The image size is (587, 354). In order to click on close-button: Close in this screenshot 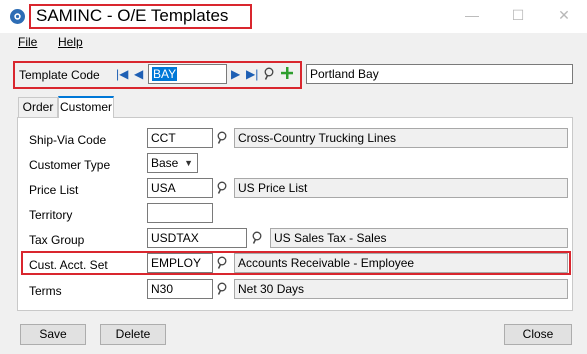, I will do `click(538, 334)`.